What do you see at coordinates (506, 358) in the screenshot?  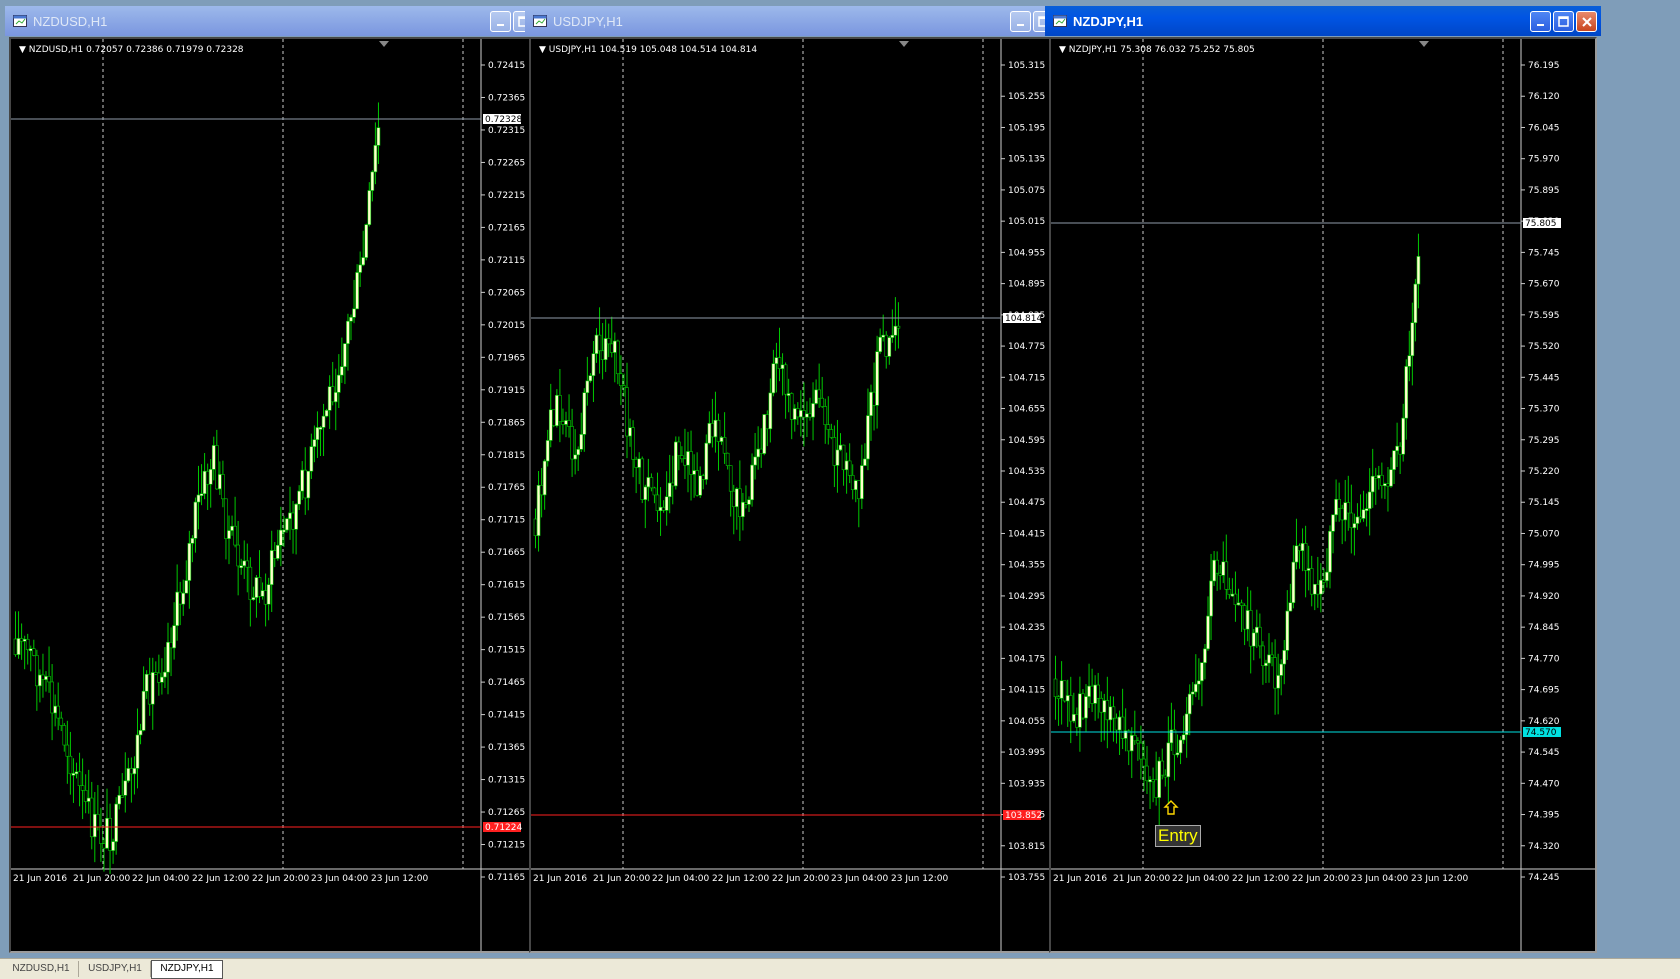 I see `price-label: 0.71965` at bounding box center [506, 358].